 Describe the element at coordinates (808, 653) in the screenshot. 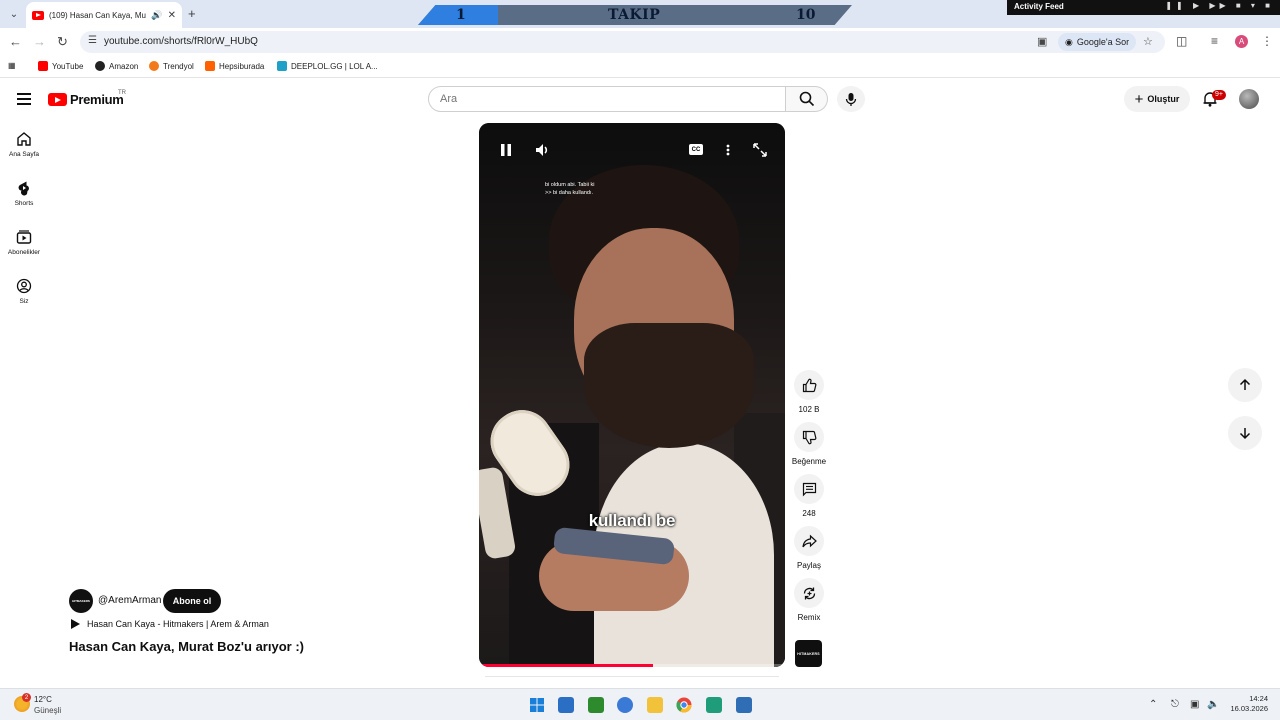

I see `channel-thumbnail: HITMAKERS` at that location.